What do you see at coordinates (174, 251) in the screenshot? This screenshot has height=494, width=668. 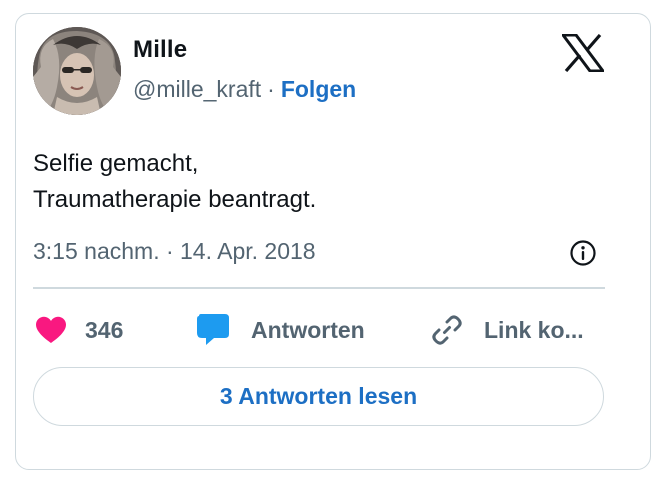 I see `tweet-timestamp: 3:15 nachm. · 14. Apr. 2018` at bounding box center [174, 251].